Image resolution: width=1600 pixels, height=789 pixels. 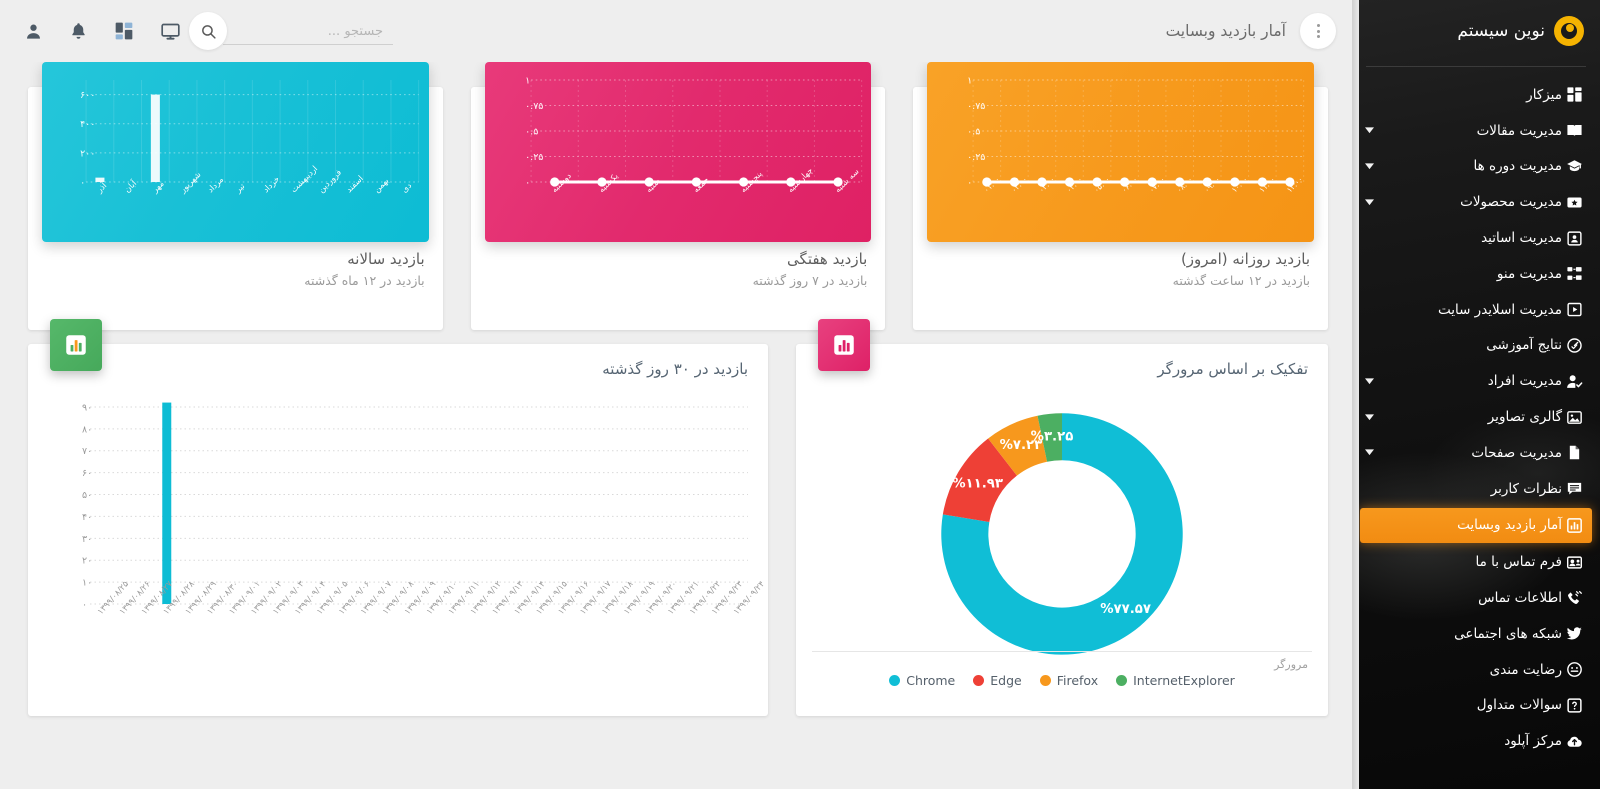 What do you see at coordinates (1476, 381) in the screenshot?
I see `sidebar-item-9: مدیریت افراد` at bounding box center [1476, 381].